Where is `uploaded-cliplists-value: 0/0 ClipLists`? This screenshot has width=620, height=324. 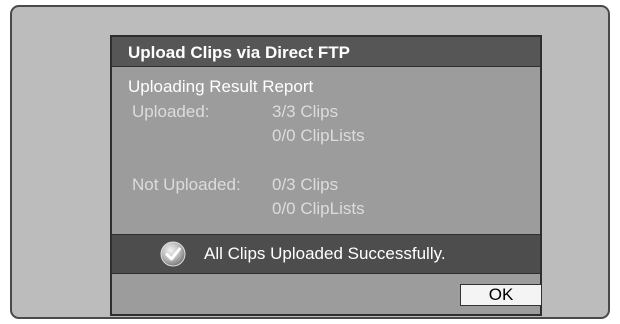 uploaded-cliplists-value: 0/0 ClipLists is located at coordinates (318, 135).